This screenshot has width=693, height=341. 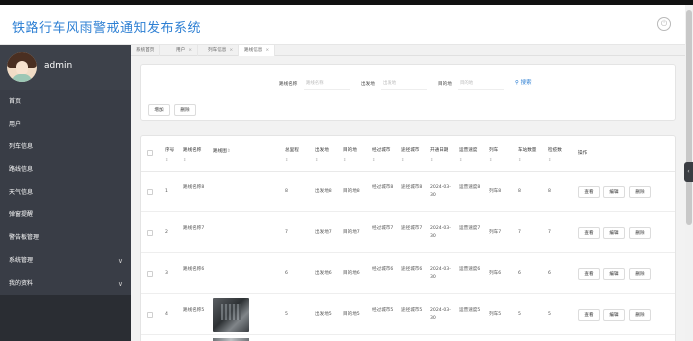 What do you see at coordinates (107, 28) in the screenshot?
I see `app-title: 铁路行车风雨警戒通知发布系统` at bounding box center [107, 28].